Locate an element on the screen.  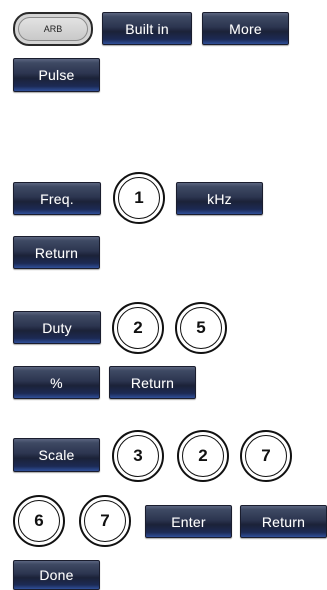
digit-key-5-label: 5 is located at coordinates (201, 328).